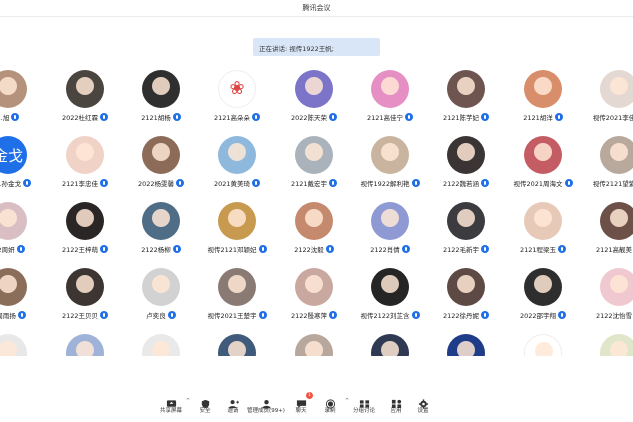  I want to click on participant-tile: 视传2121望紫, so click(603, 167).